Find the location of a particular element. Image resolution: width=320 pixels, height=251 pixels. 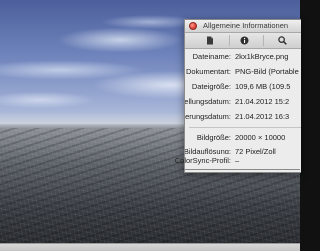

colorsync-row-container: ColorSync-Profil: – is located at coordinates (238, 162).